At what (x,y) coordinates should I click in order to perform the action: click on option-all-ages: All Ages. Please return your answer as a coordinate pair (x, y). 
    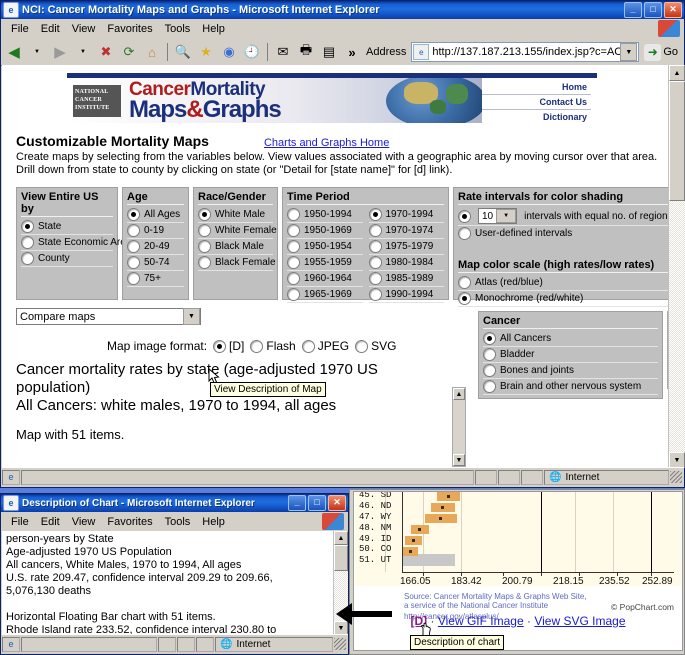
    Looking at the image, I should click on (155, 215).